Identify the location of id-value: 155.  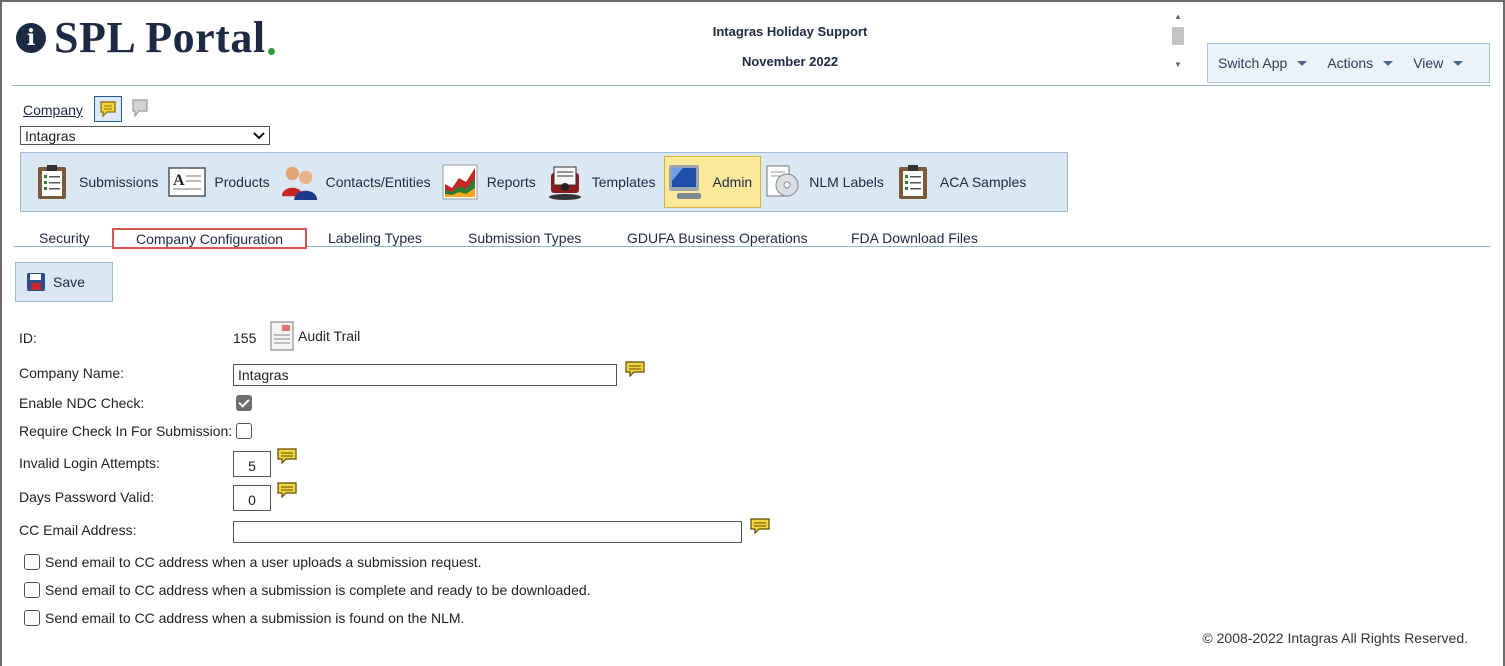
(245, 338).